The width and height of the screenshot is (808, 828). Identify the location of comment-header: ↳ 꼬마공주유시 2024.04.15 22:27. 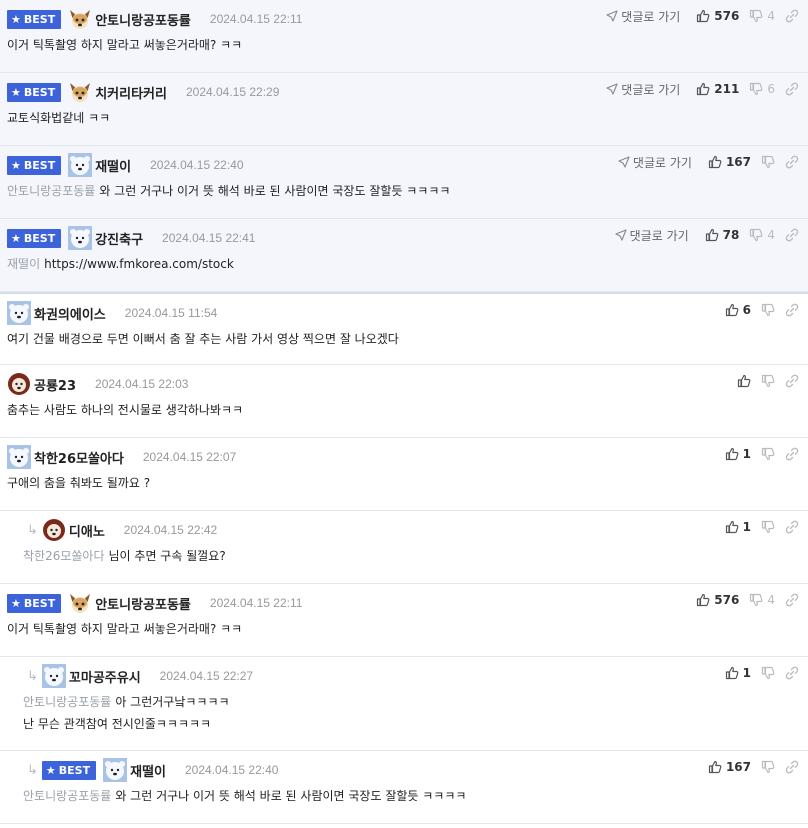
(411, 676).